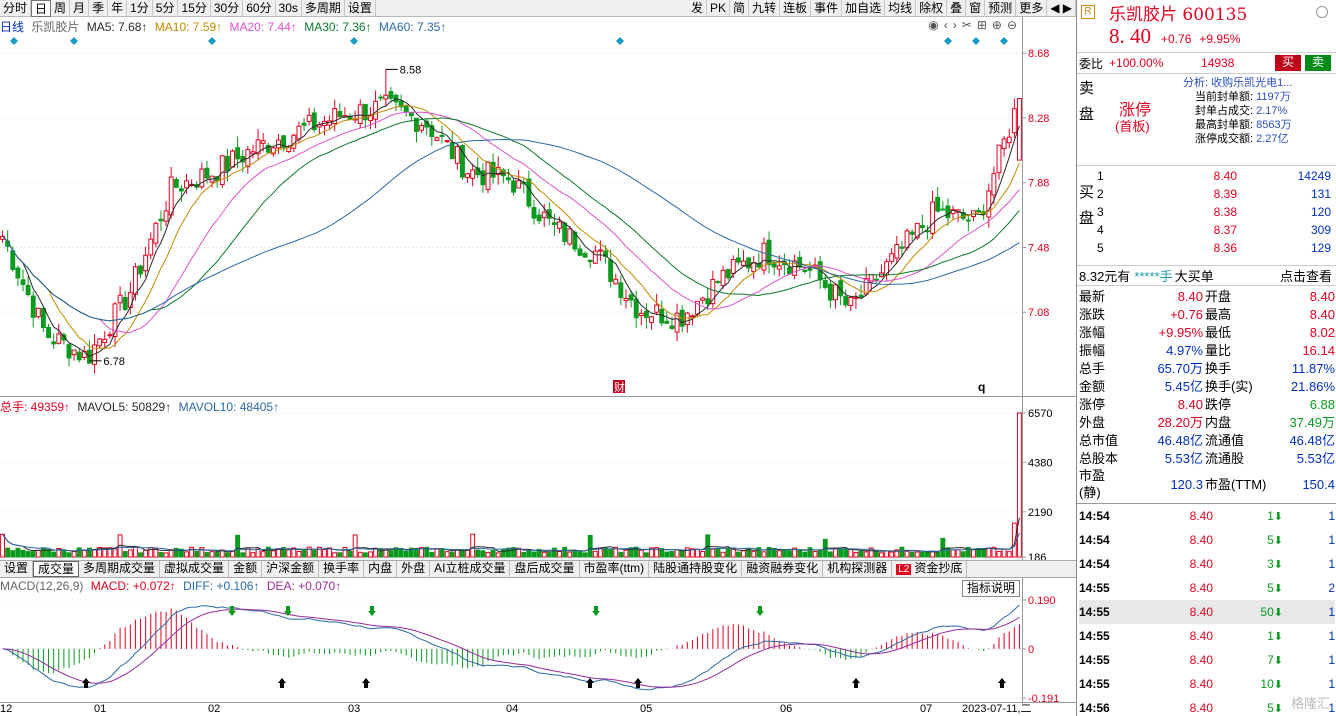  What do you see at coordinates (194, 8) in the screenshot?
I see `toolbar-period-8: 15分` at bounding box center [194, 8].